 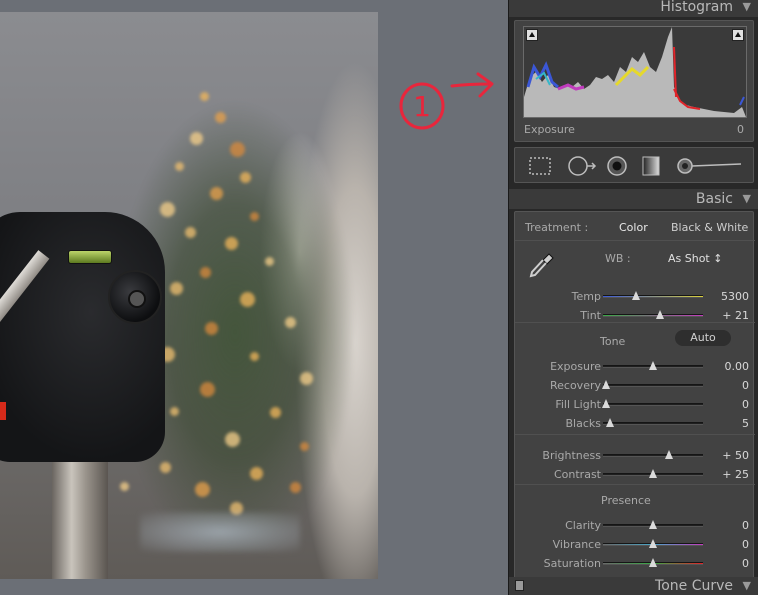 I want to click on slider-value: + 21, so click(x=735, y=315).